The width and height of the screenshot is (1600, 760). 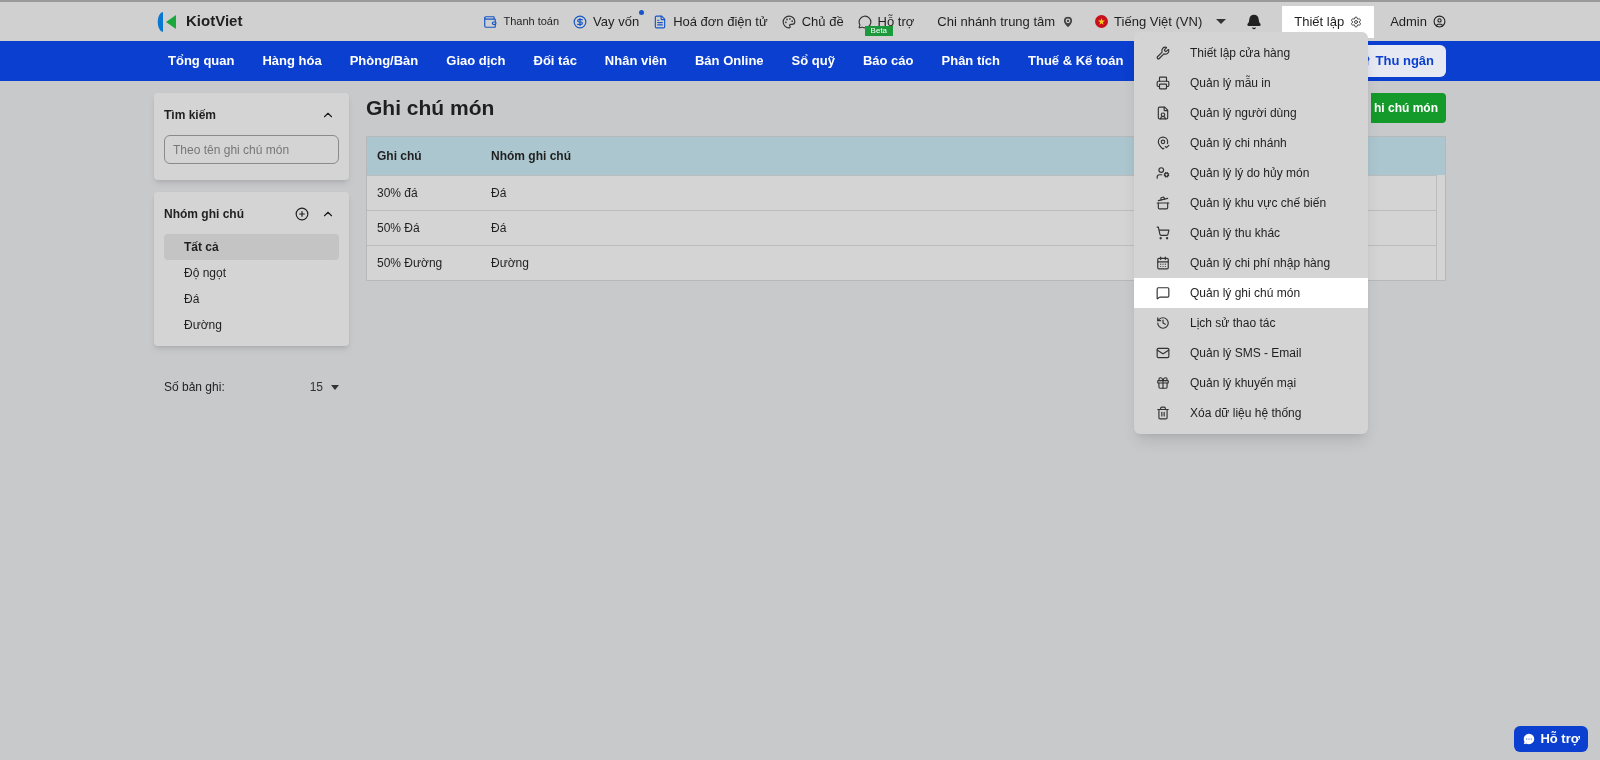 I want to click on panel-title: Tìm kiếm, so click(x=190, y=115).